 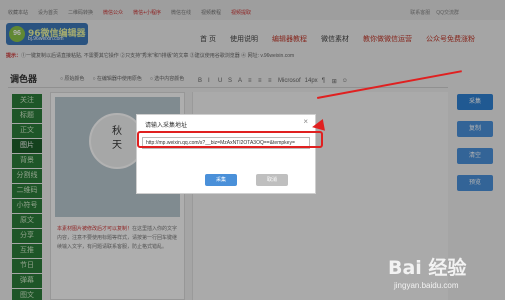 What do you see at coordinates (318, 126) in the screenshot?
I see `annotation-arrowhead` at bounding box center [318, 126].